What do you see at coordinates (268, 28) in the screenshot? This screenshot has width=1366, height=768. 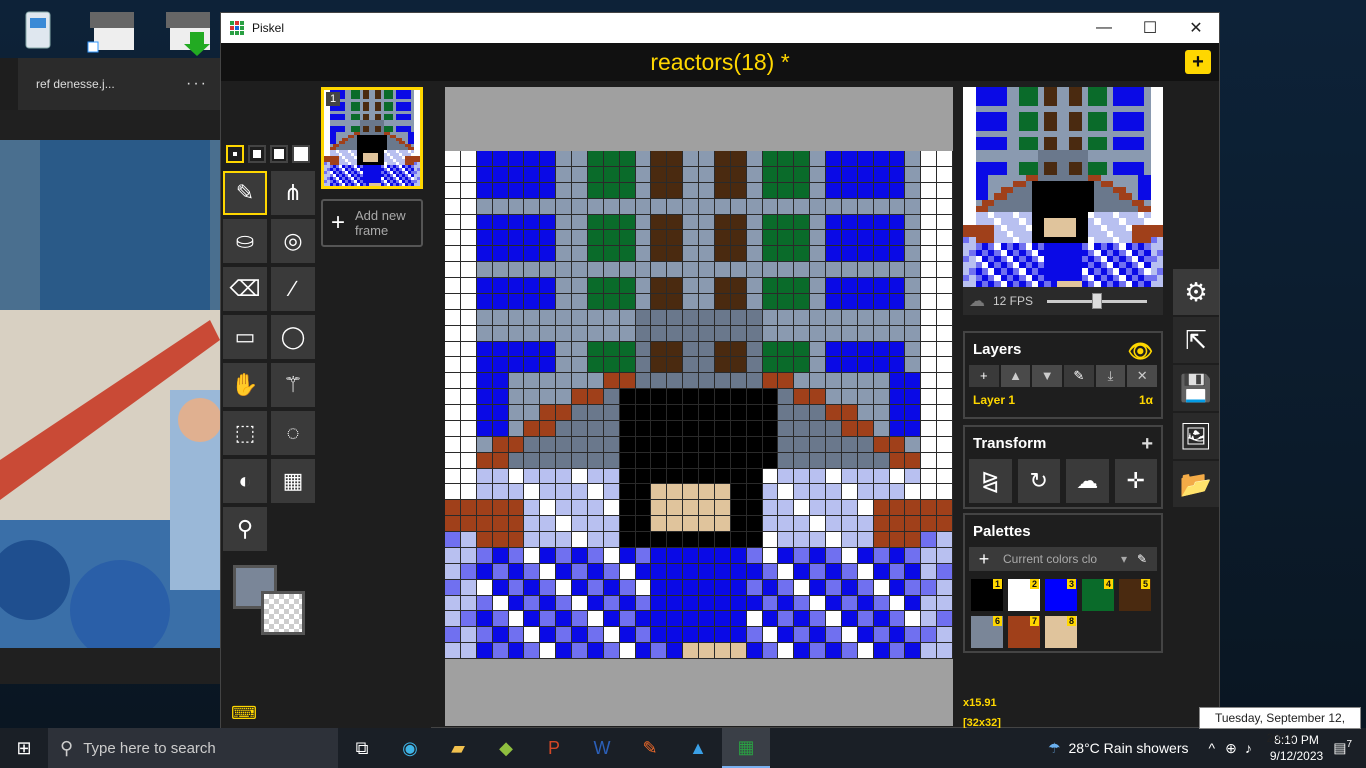 I see `window-title: Piskel` at bounding box center [268, 28].